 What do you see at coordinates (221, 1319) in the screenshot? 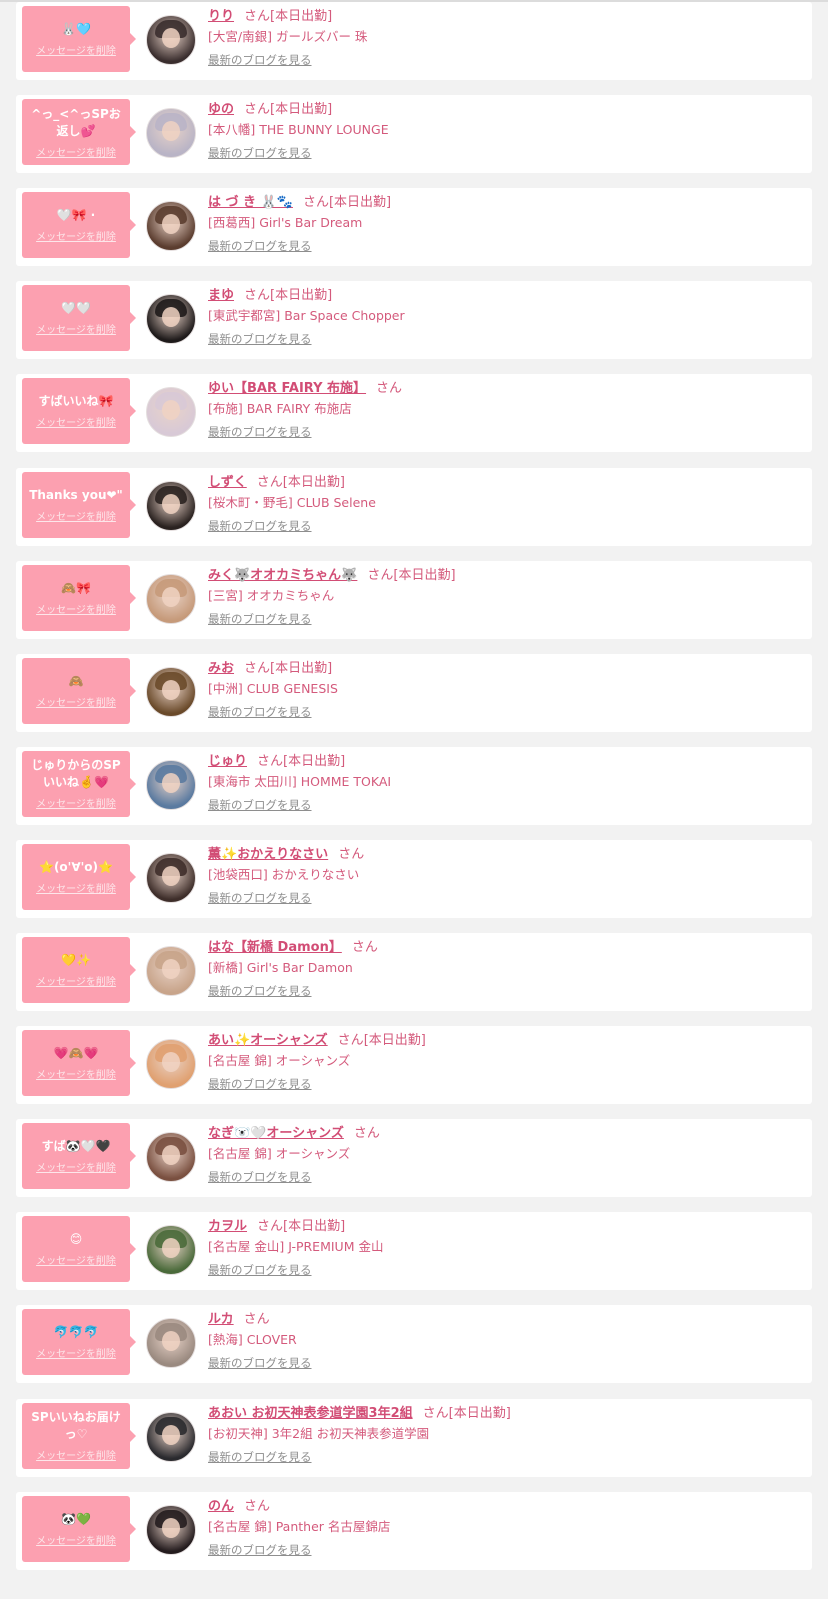
I see `cast-name-link: ルカ` at bounding box center [221, 1319].